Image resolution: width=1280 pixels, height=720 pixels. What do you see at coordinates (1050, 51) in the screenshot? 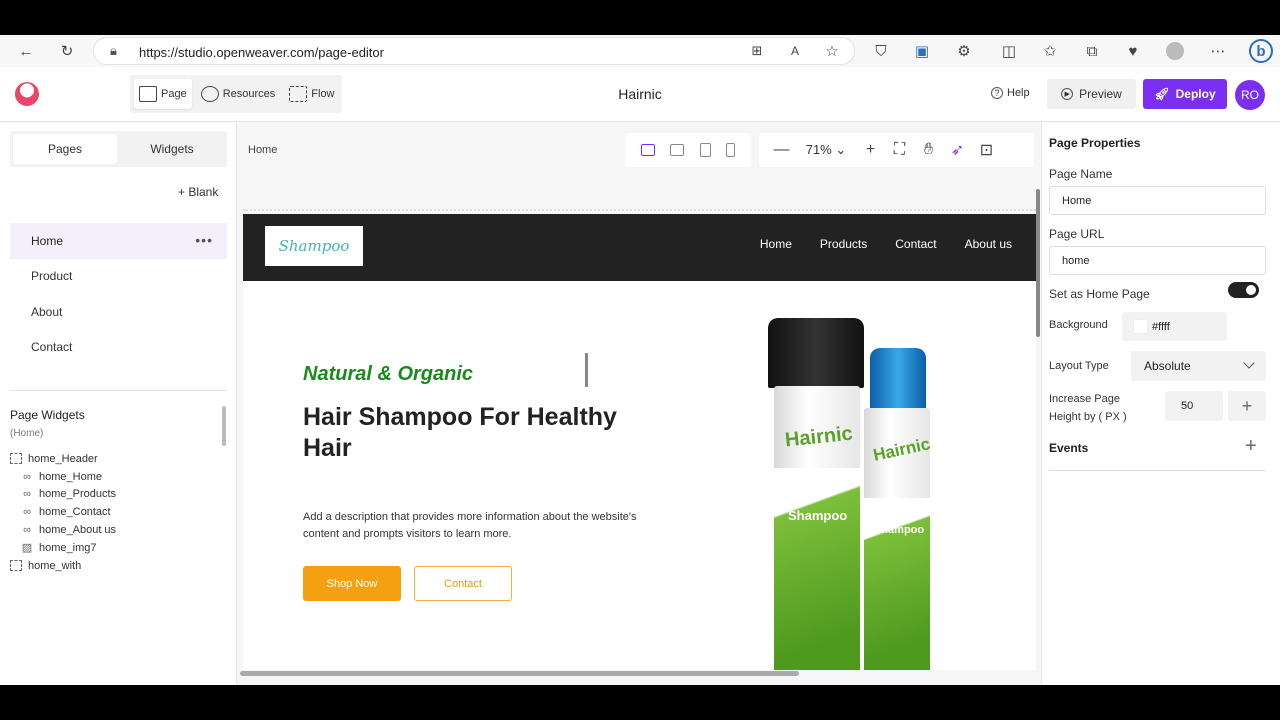
I see `favorites-icon: ✩` at bounding box center [1050, 51].